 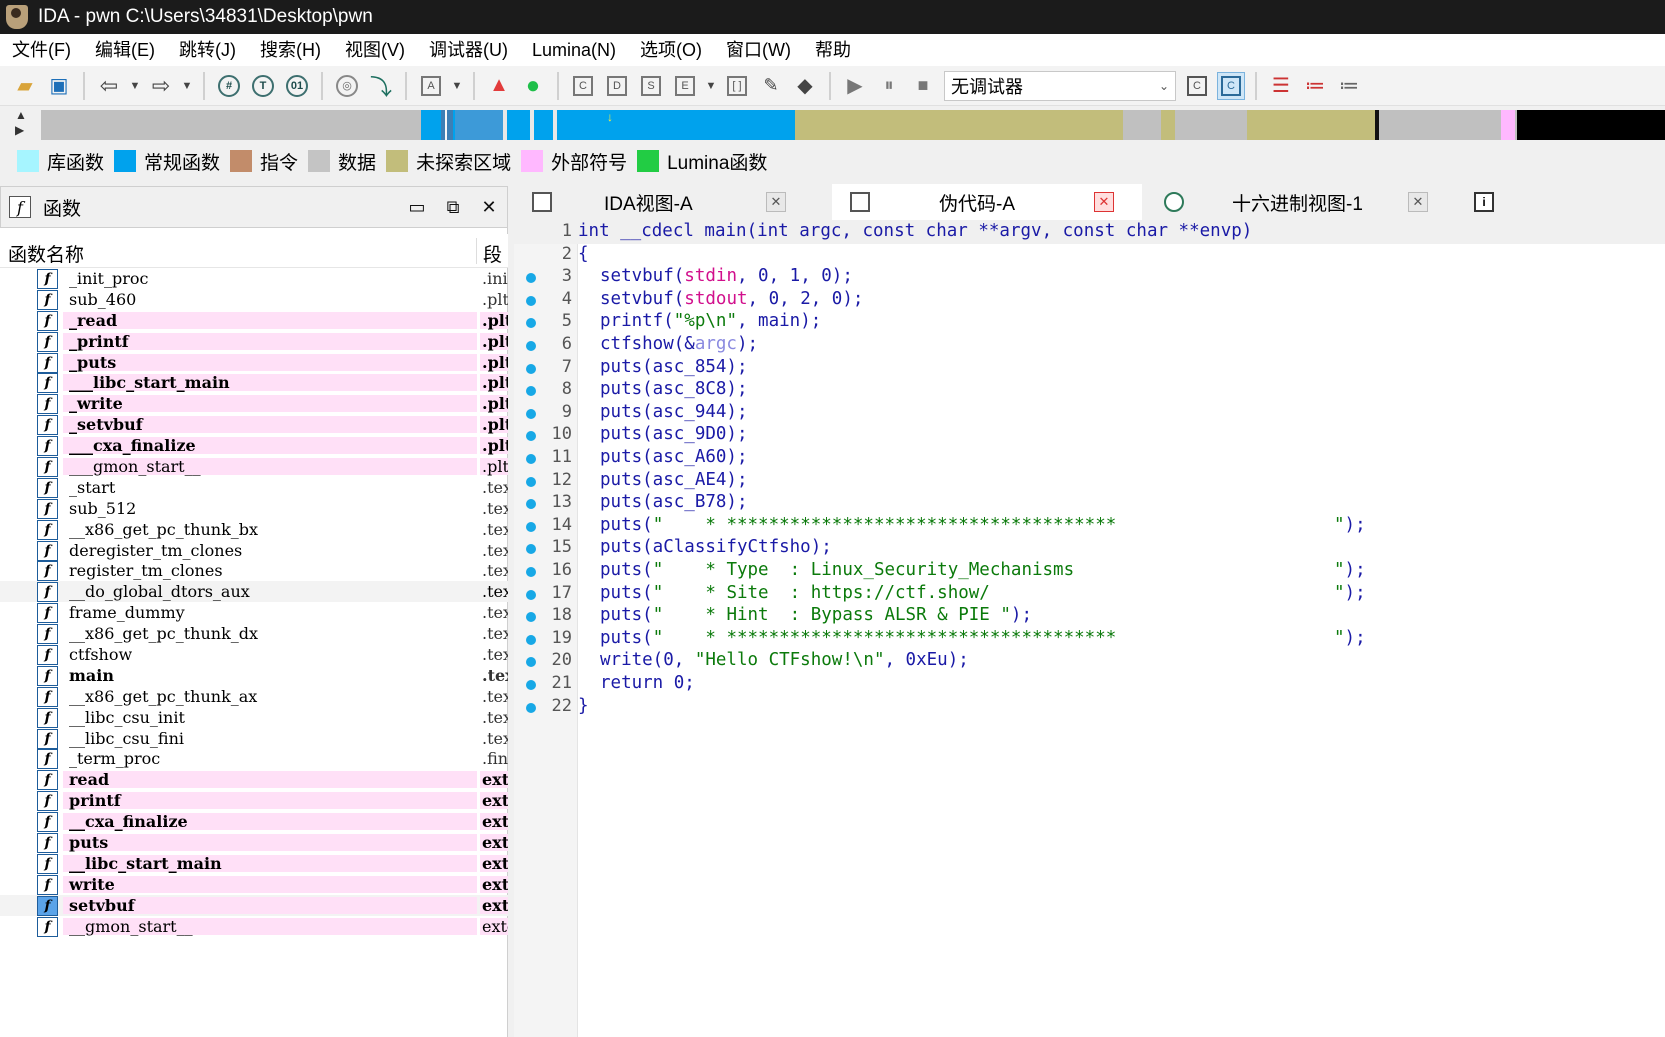 I want to click on function-row: f ___libc_start_main .plt, so click(x=254, y=383).